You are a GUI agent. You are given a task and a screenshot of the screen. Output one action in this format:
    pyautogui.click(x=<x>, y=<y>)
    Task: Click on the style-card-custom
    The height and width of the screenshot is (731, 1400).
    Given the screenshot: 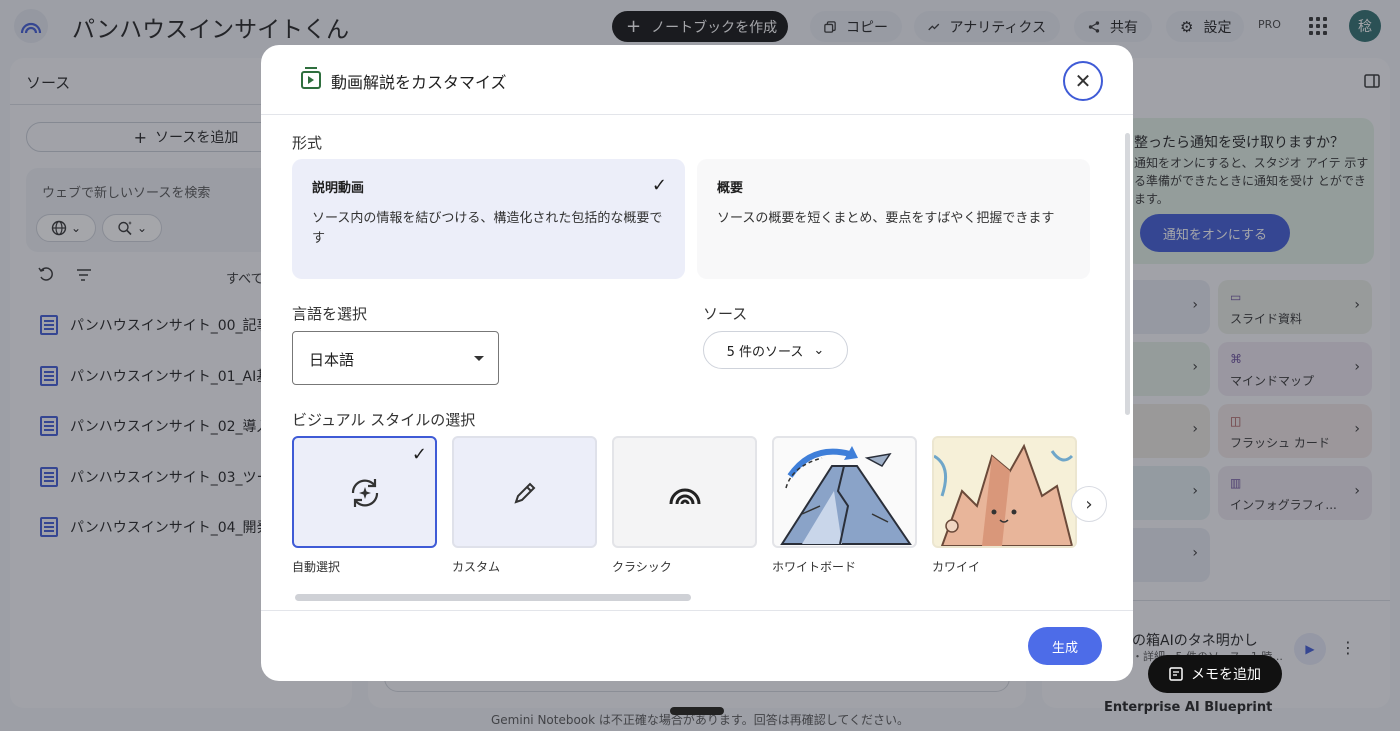 What is the action you would take?
    pyautogui.click(x=524, y=492)
    